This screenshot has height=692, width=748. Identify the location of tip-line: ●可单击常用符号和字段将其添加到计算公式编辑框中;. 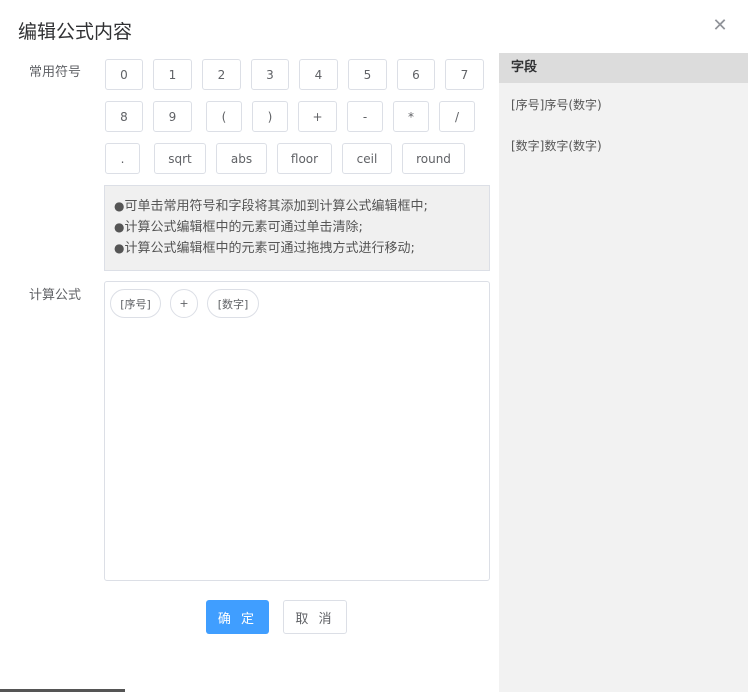
(271, 206).